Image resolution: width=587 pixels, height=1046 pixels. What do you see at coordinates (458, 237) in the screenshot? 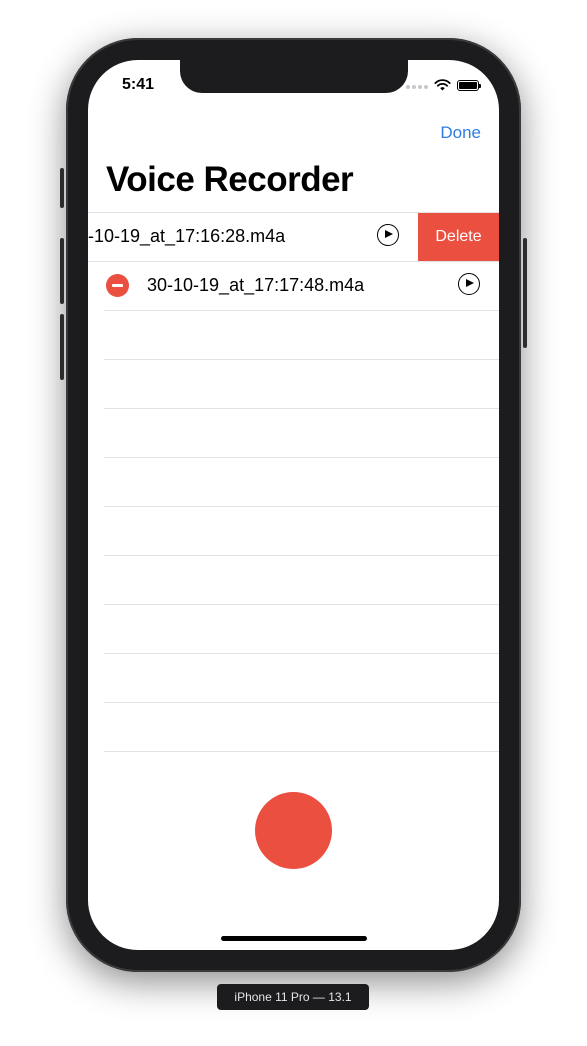
I see `delete-button: Delete` at bounding box center [458, 237].